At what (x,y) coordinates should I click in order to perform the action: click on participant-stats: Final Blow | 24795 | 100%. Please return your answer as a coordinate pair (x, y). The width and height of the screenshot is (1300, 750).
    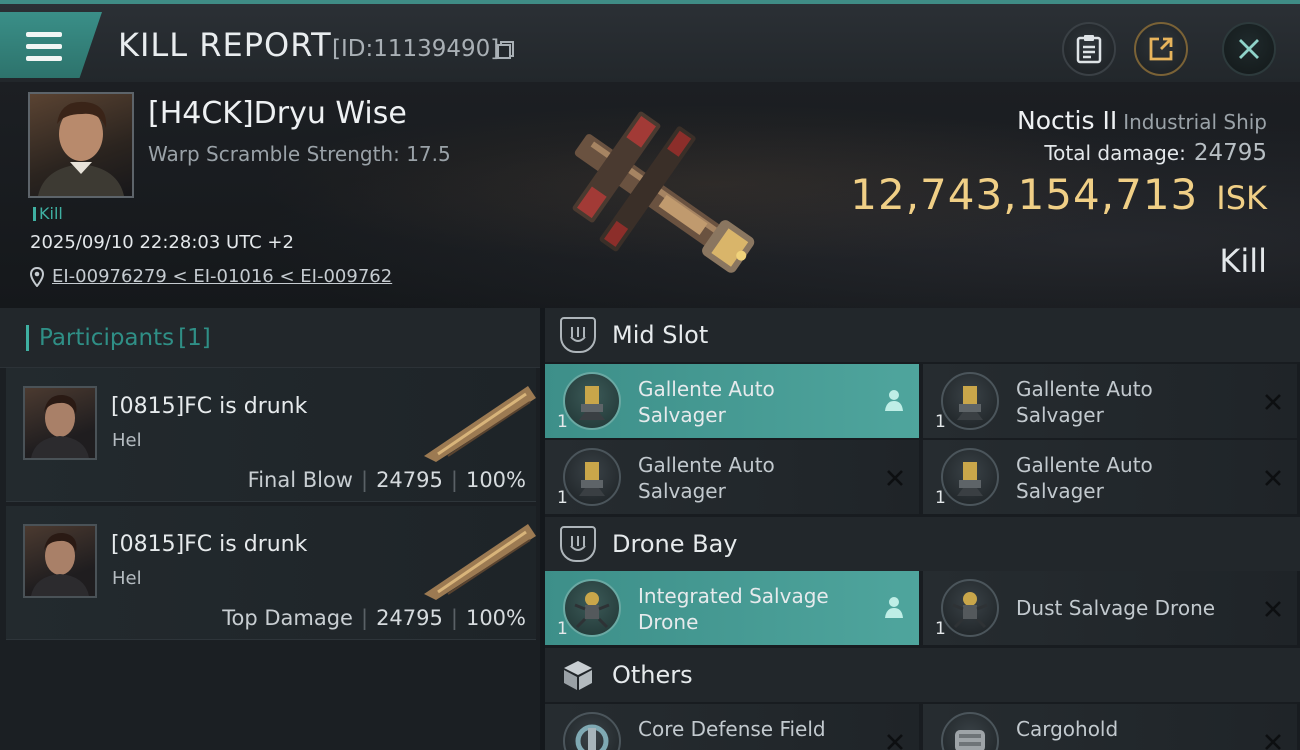
    Looking at the image, I should click on (386, 480).